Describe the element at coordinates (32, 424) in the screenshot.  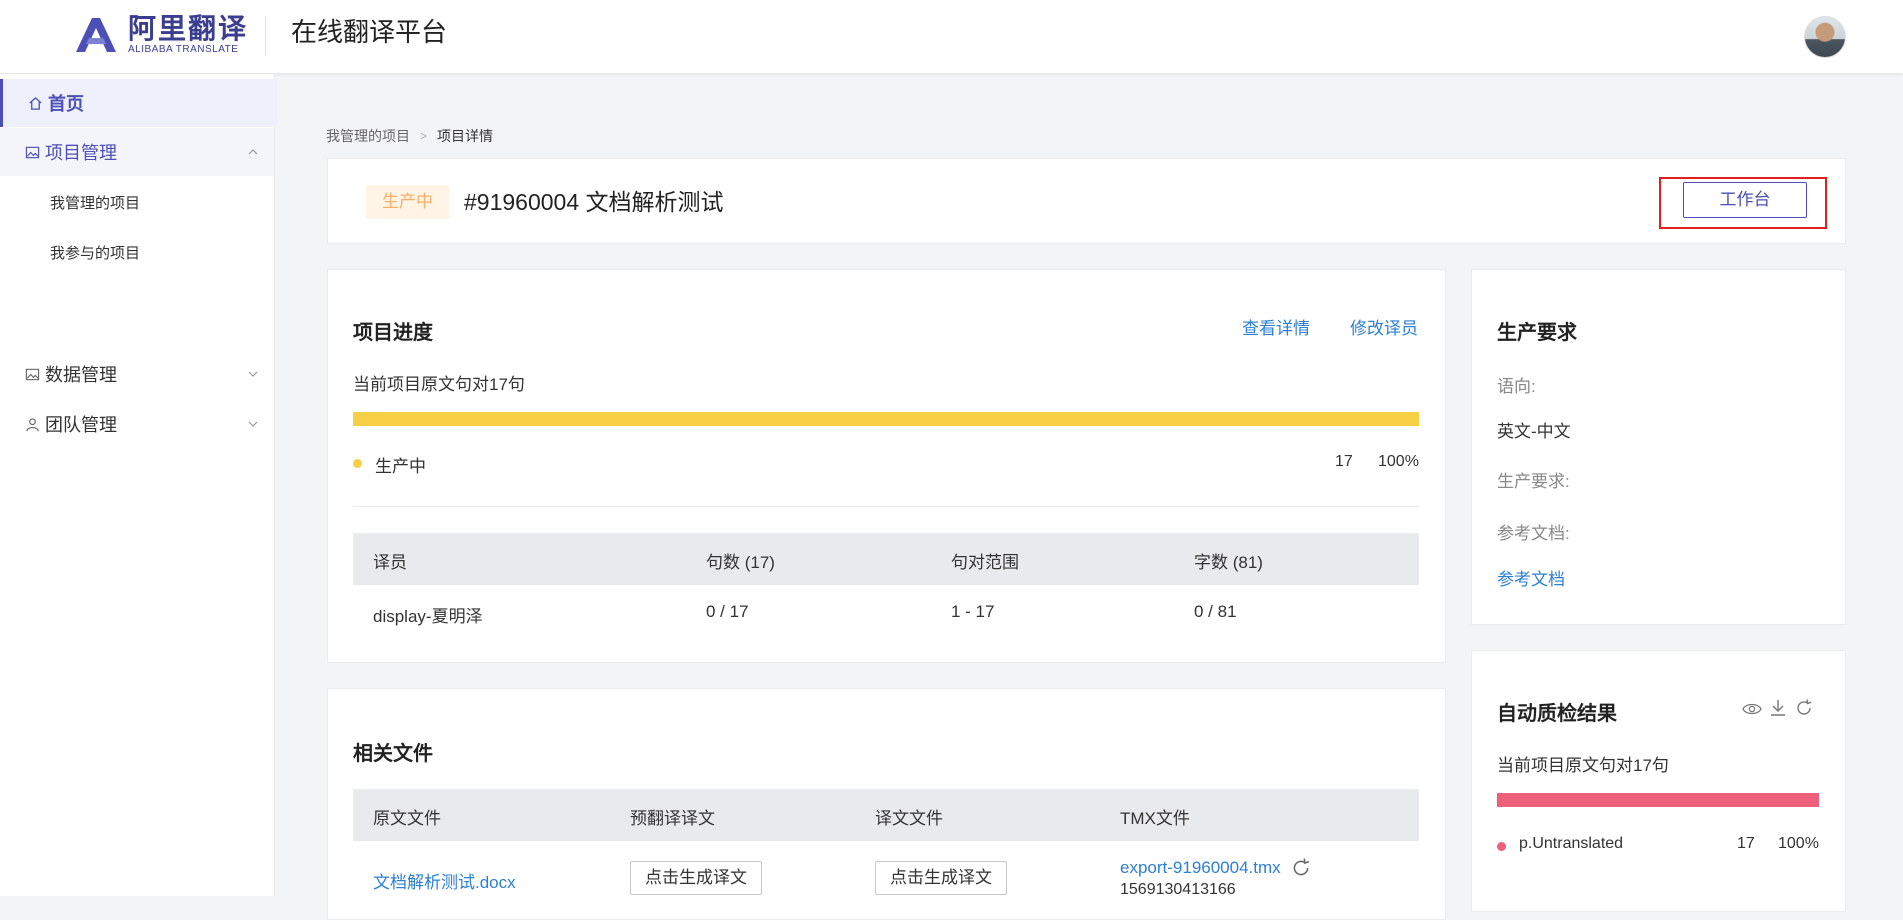
I see `user-icon` at that location.